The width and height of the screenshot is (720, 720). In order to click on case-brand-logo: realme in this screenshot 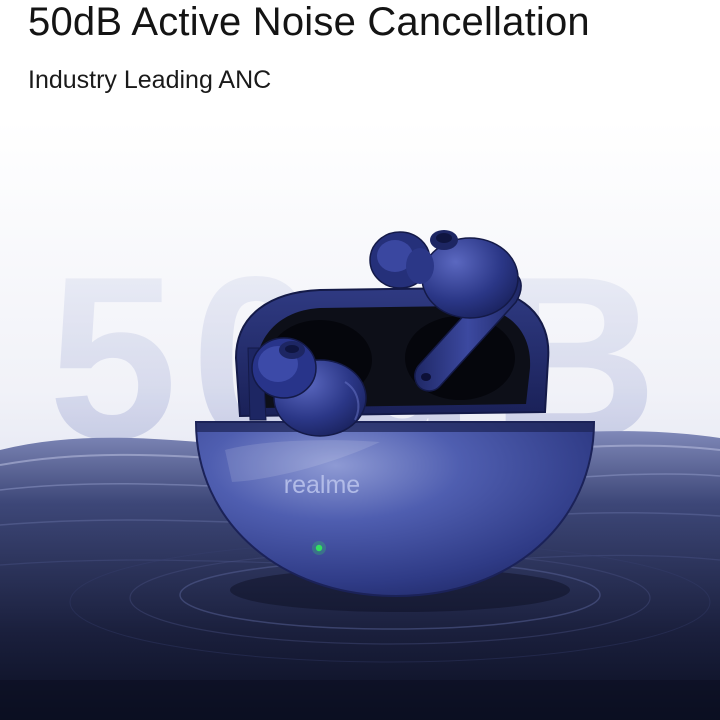, I will do `click(322, 485)`.